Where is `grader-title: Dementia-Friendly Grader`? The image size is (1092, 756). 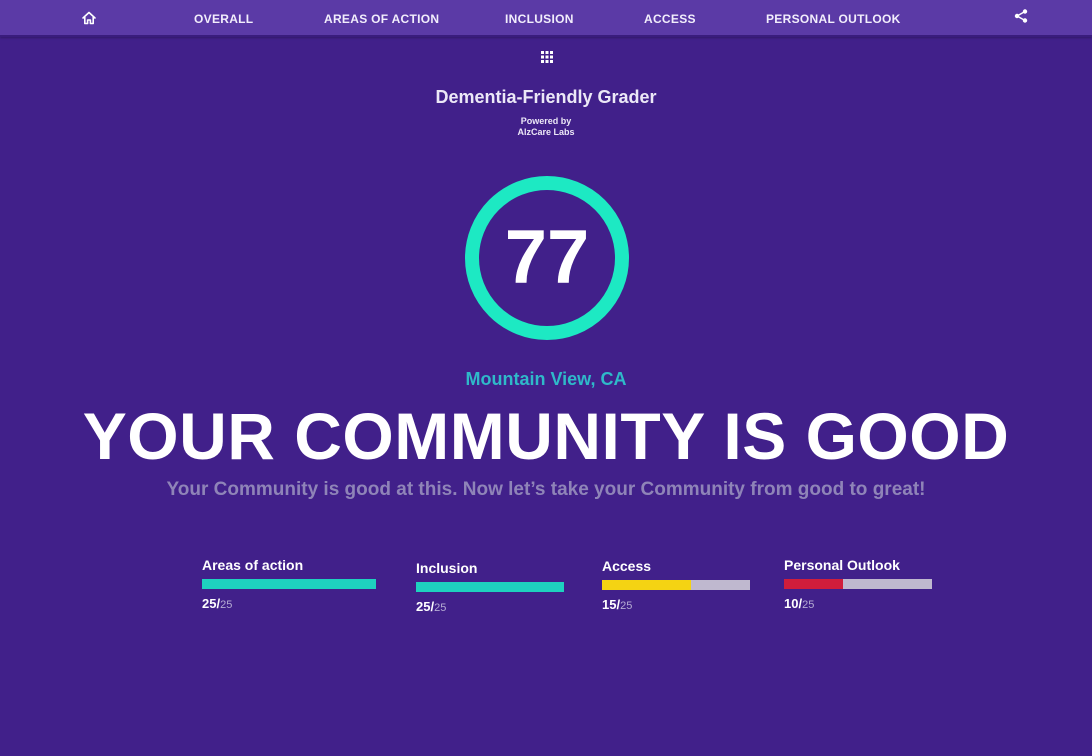
grader-title: Dementia-Friendly Grader is located at coordinates (546, 97).